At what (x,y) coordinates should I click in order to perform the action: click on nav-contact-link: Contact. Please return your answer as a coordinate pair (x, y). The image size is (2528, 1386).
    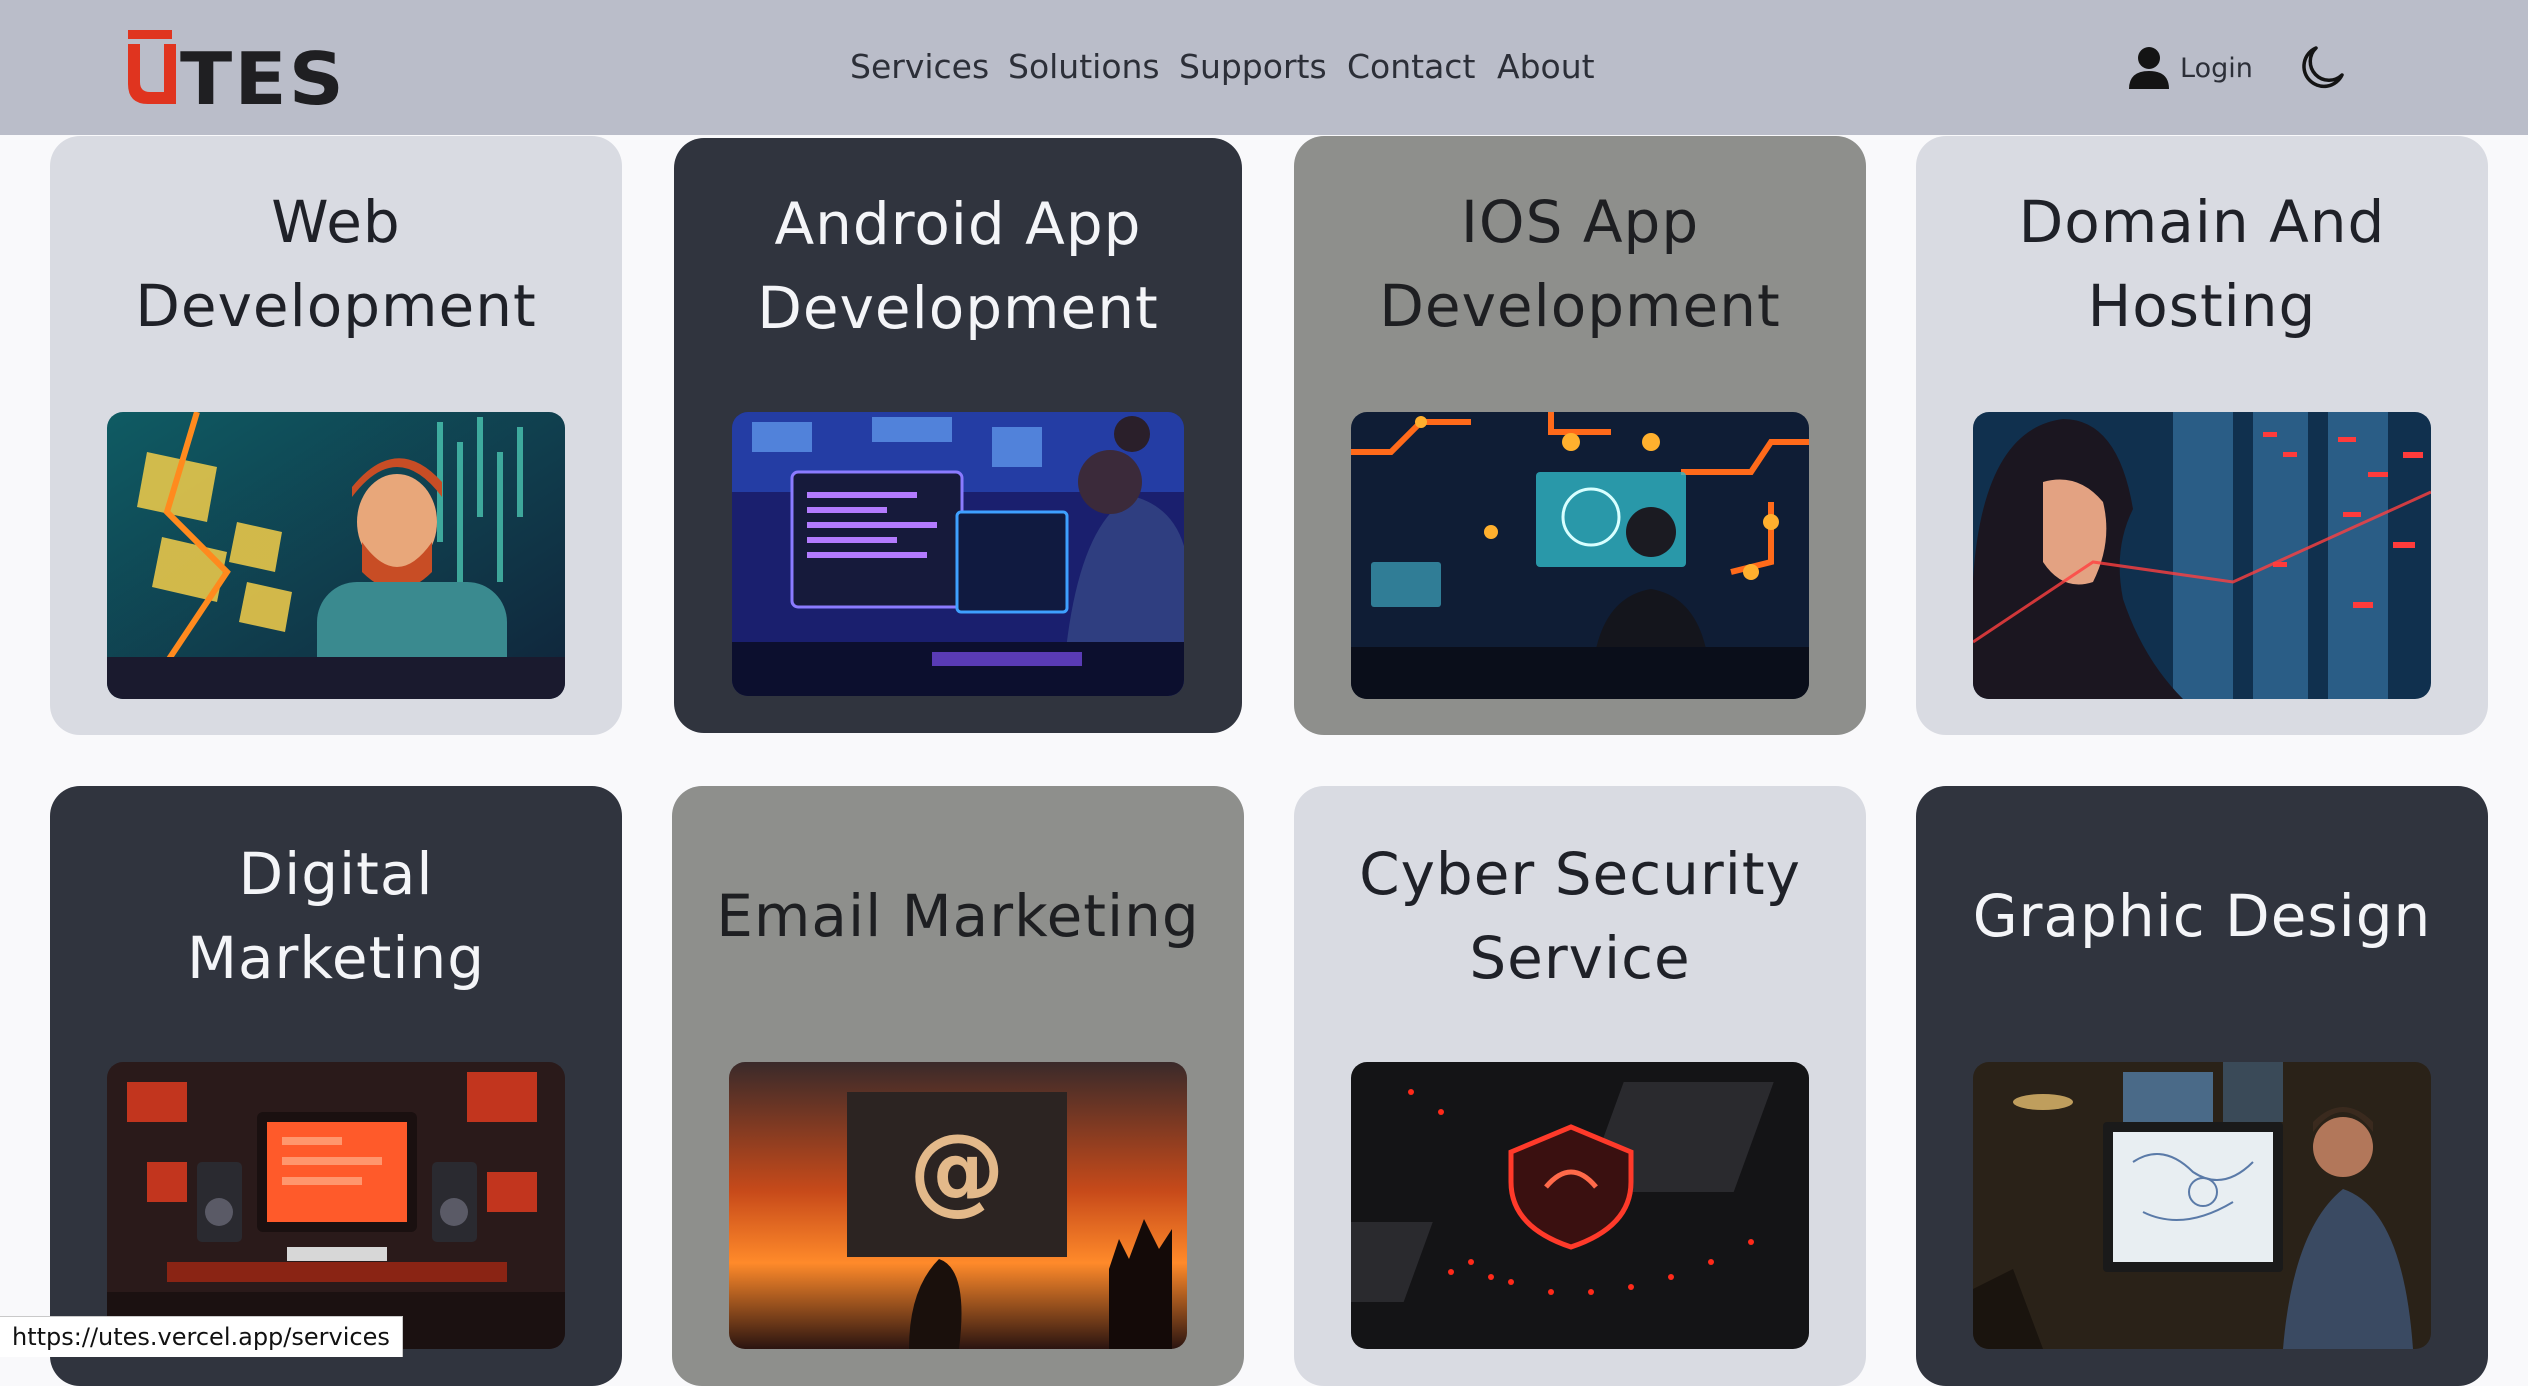
    Looking at the image, I should click on (1411, 66).